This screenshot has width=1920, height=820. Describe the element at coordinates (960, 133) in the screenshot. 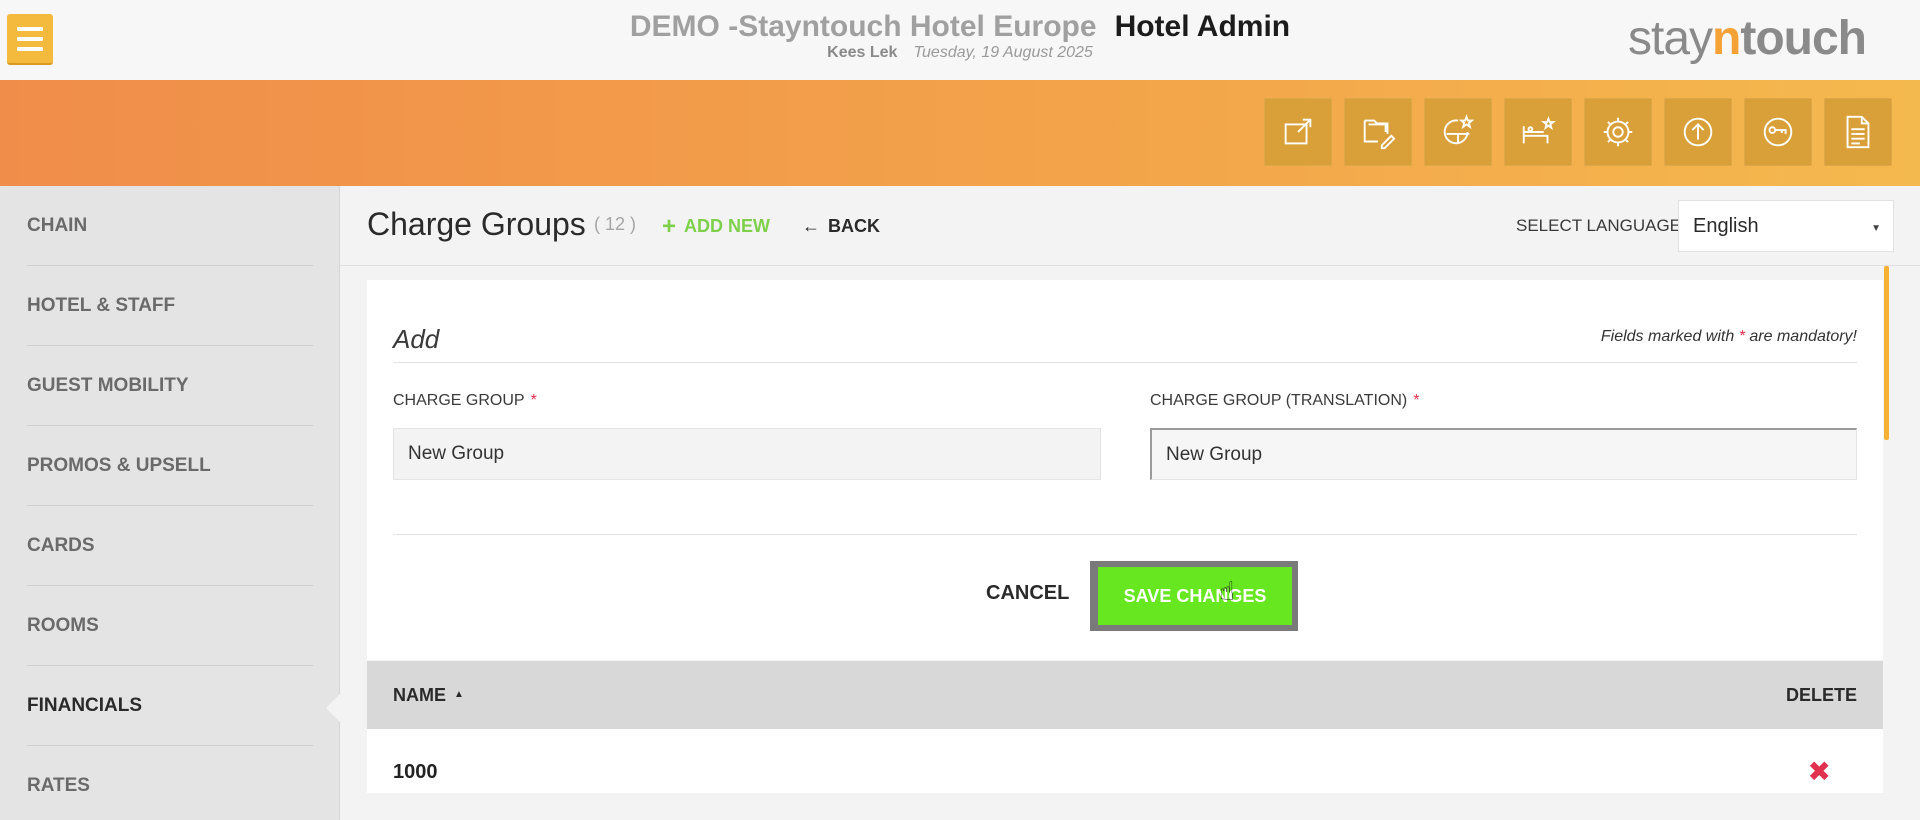

I see `toolbar-band` at that location.